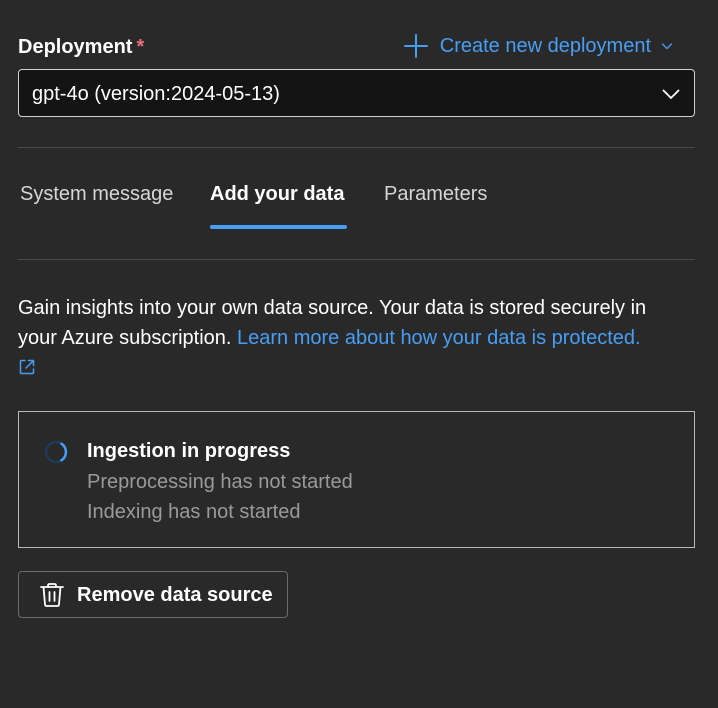 This screenshot has width=718, height=708. Describe the element at coordinates (52, 595) in the screenshot. I see `trash-icon` at that location.